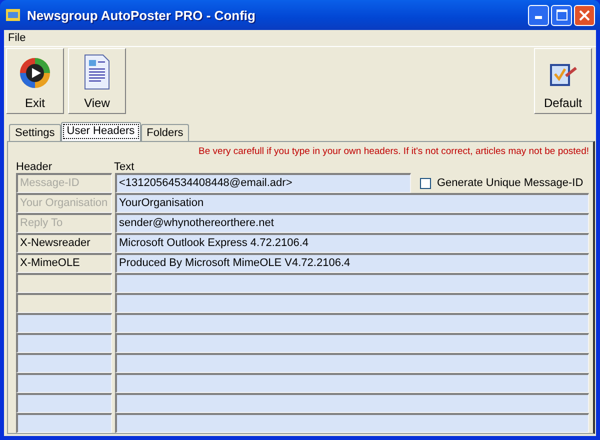 The height and width of the screenshot is (440, 600). I want to click on tab: Folders, so click(165, 132).